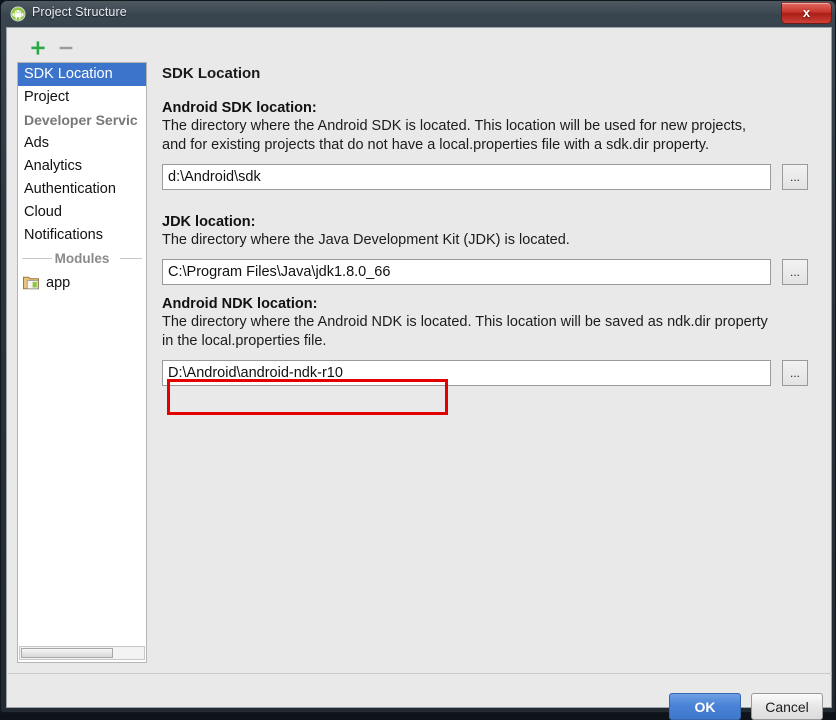 Image resolution: width=836 pixels, height=720 pixels. What do you see at coordinates (466, 373) in the screenshot?
I see `android-ndk-location-input` at bounding box center [466, 373].